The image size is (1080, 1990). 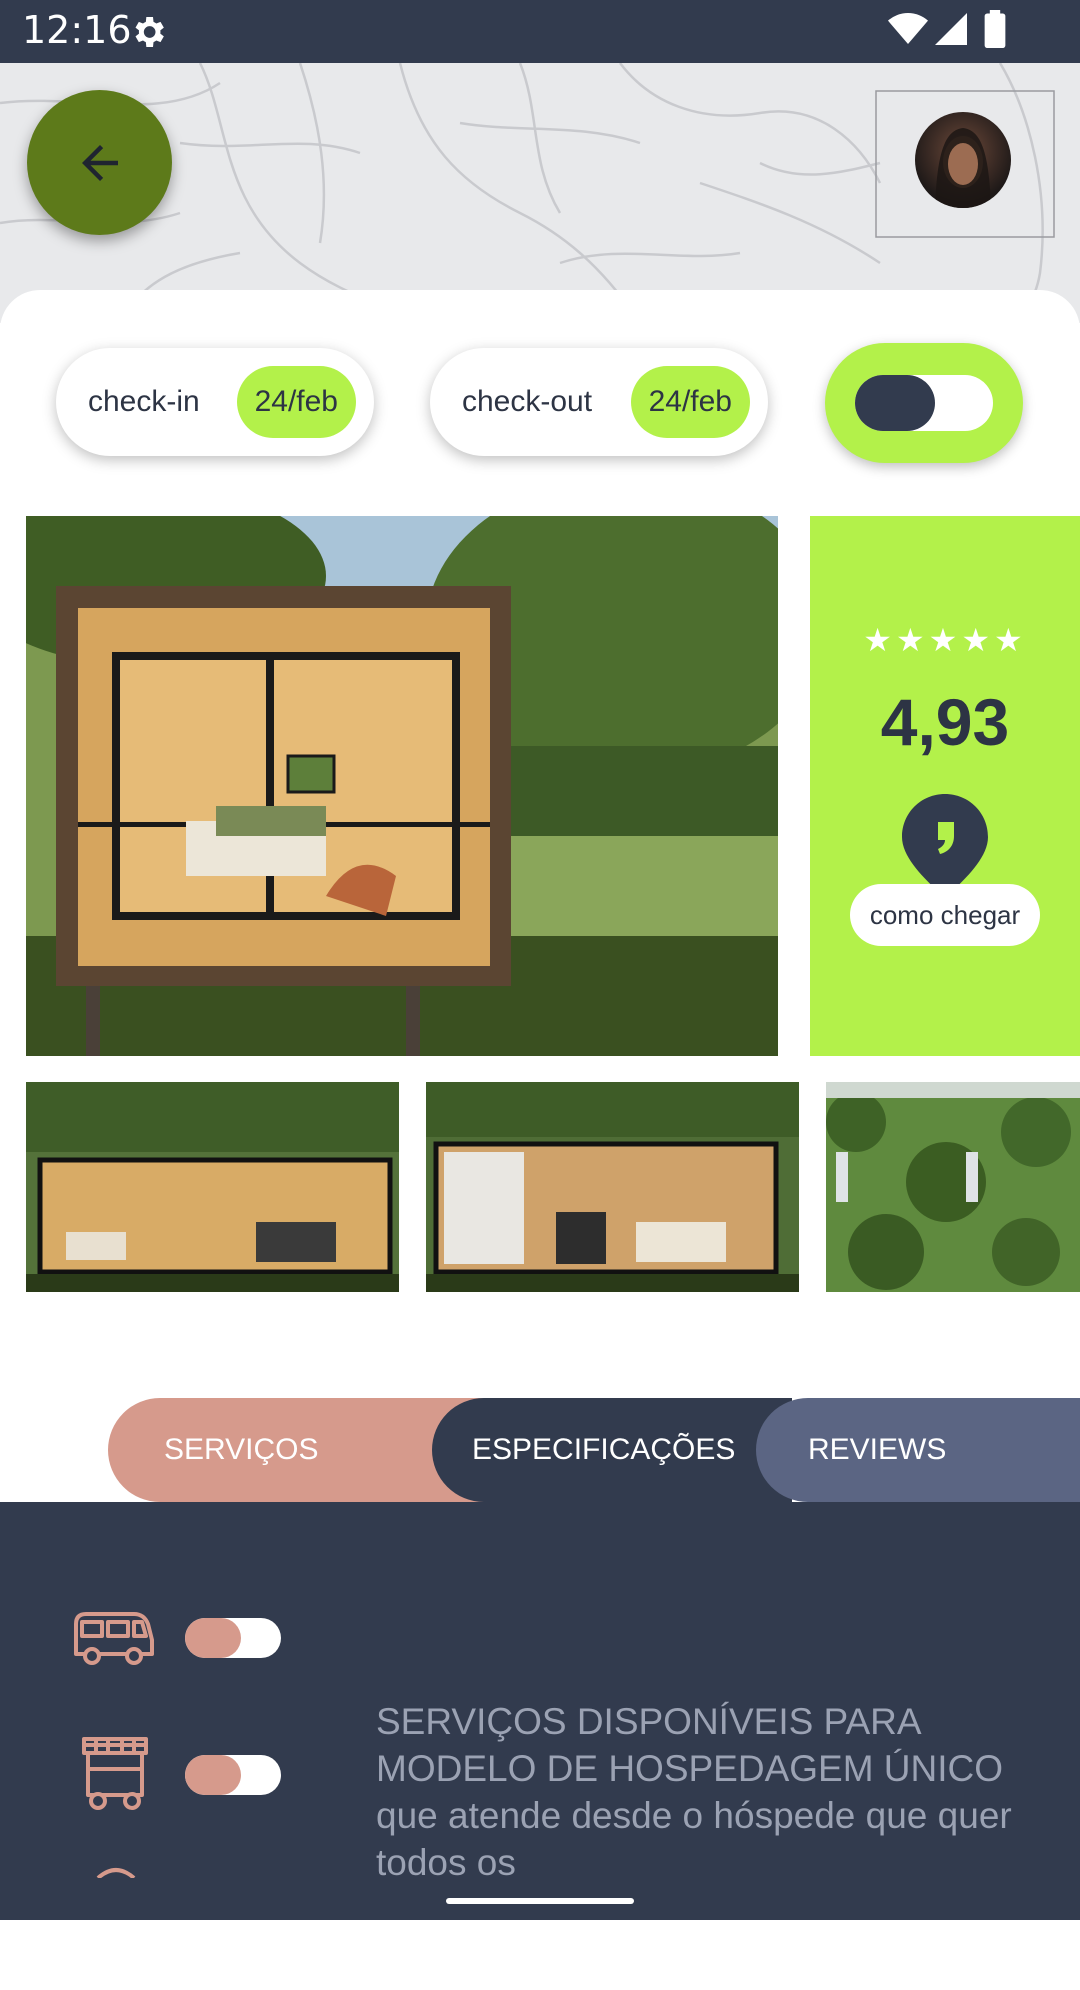 I want to click on signal-icon, so click(x=951, y=29).